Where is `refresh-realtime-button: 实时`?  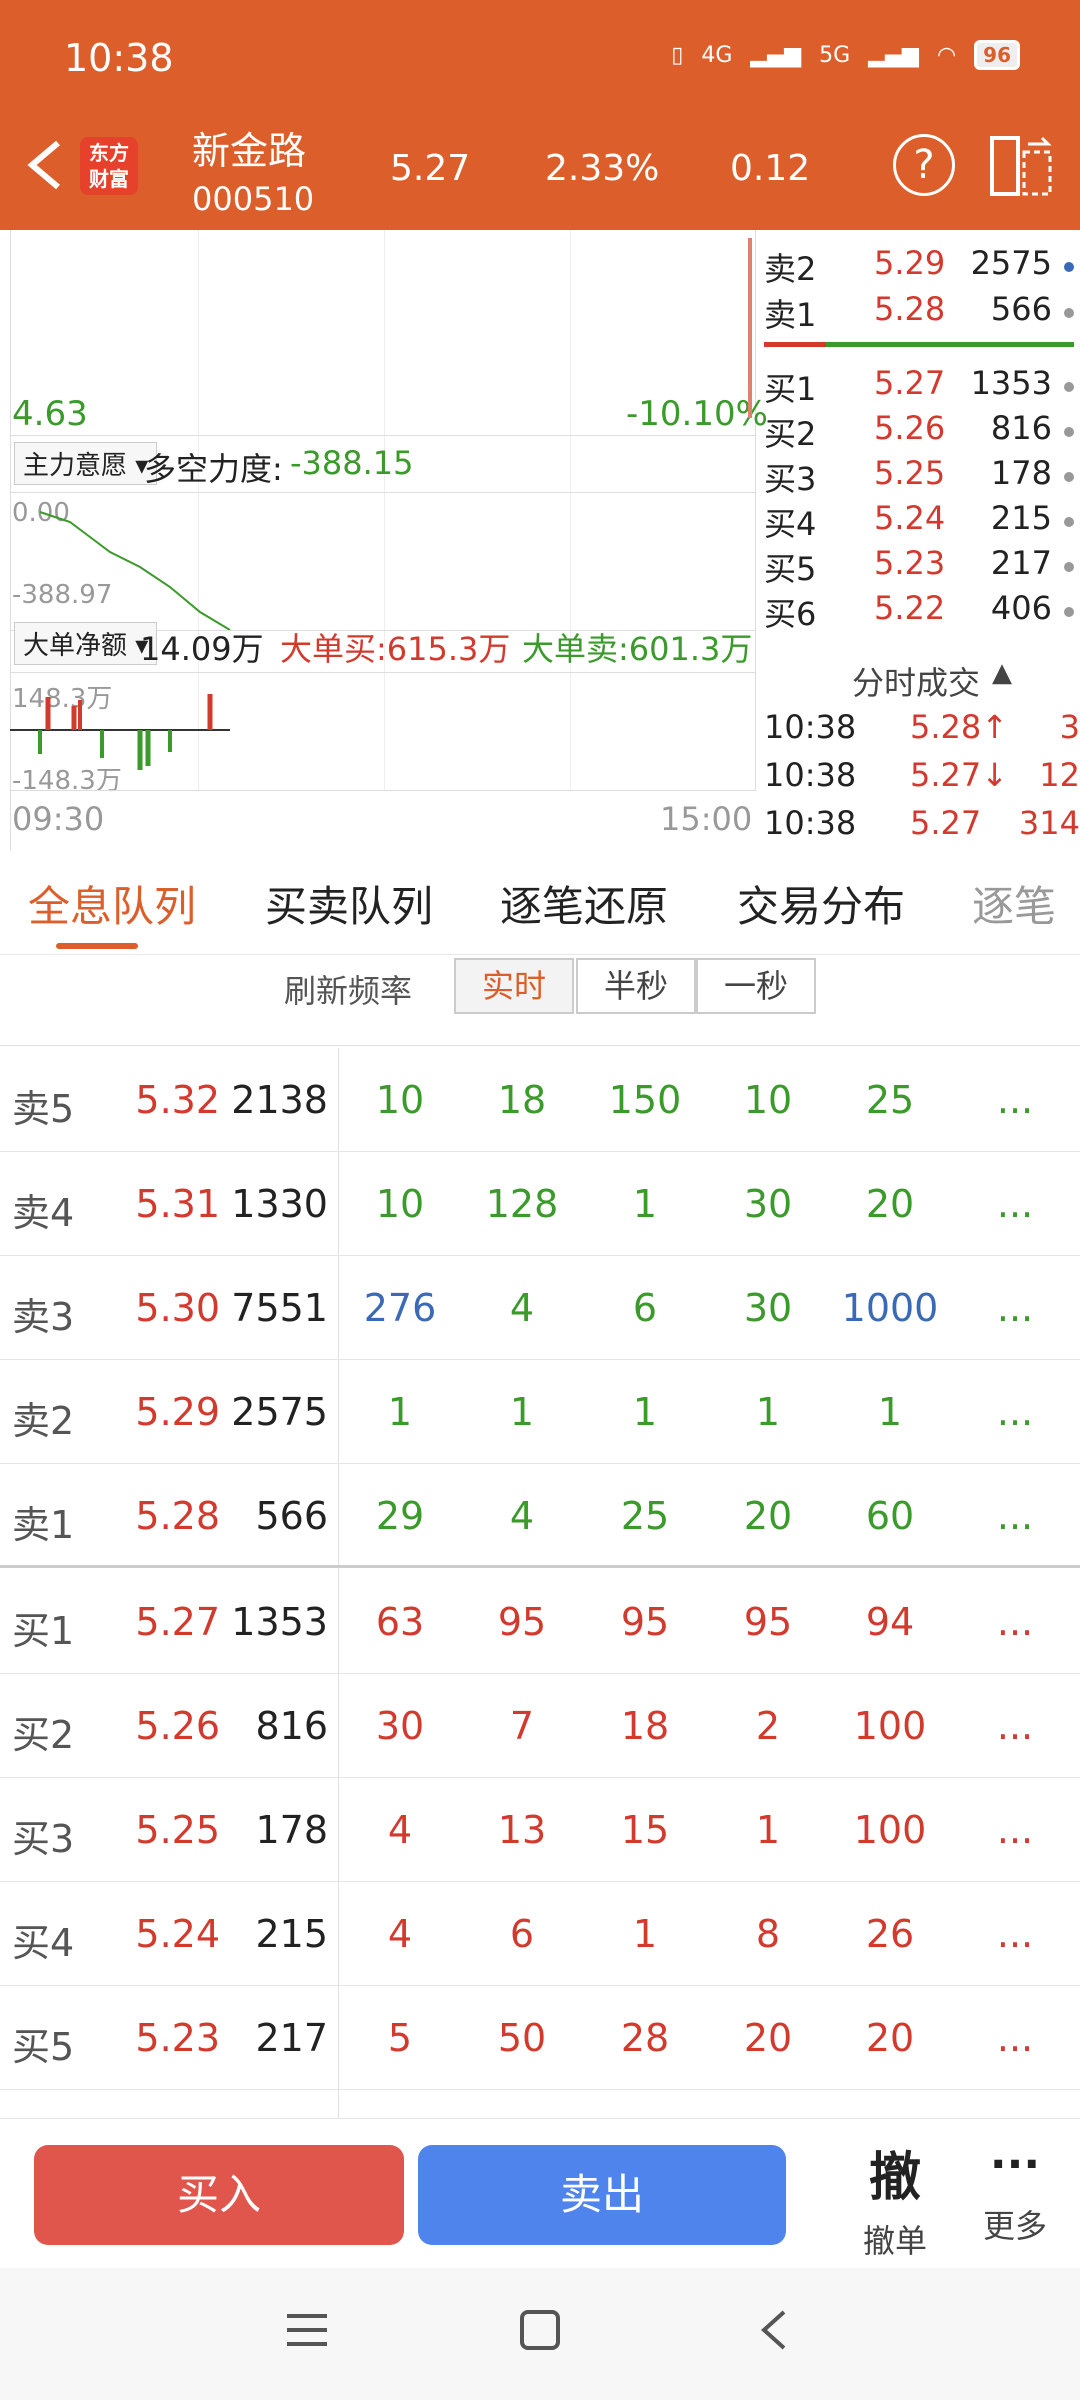
refresh-realtime-button: 实时 is located at coordinates (514, 986).